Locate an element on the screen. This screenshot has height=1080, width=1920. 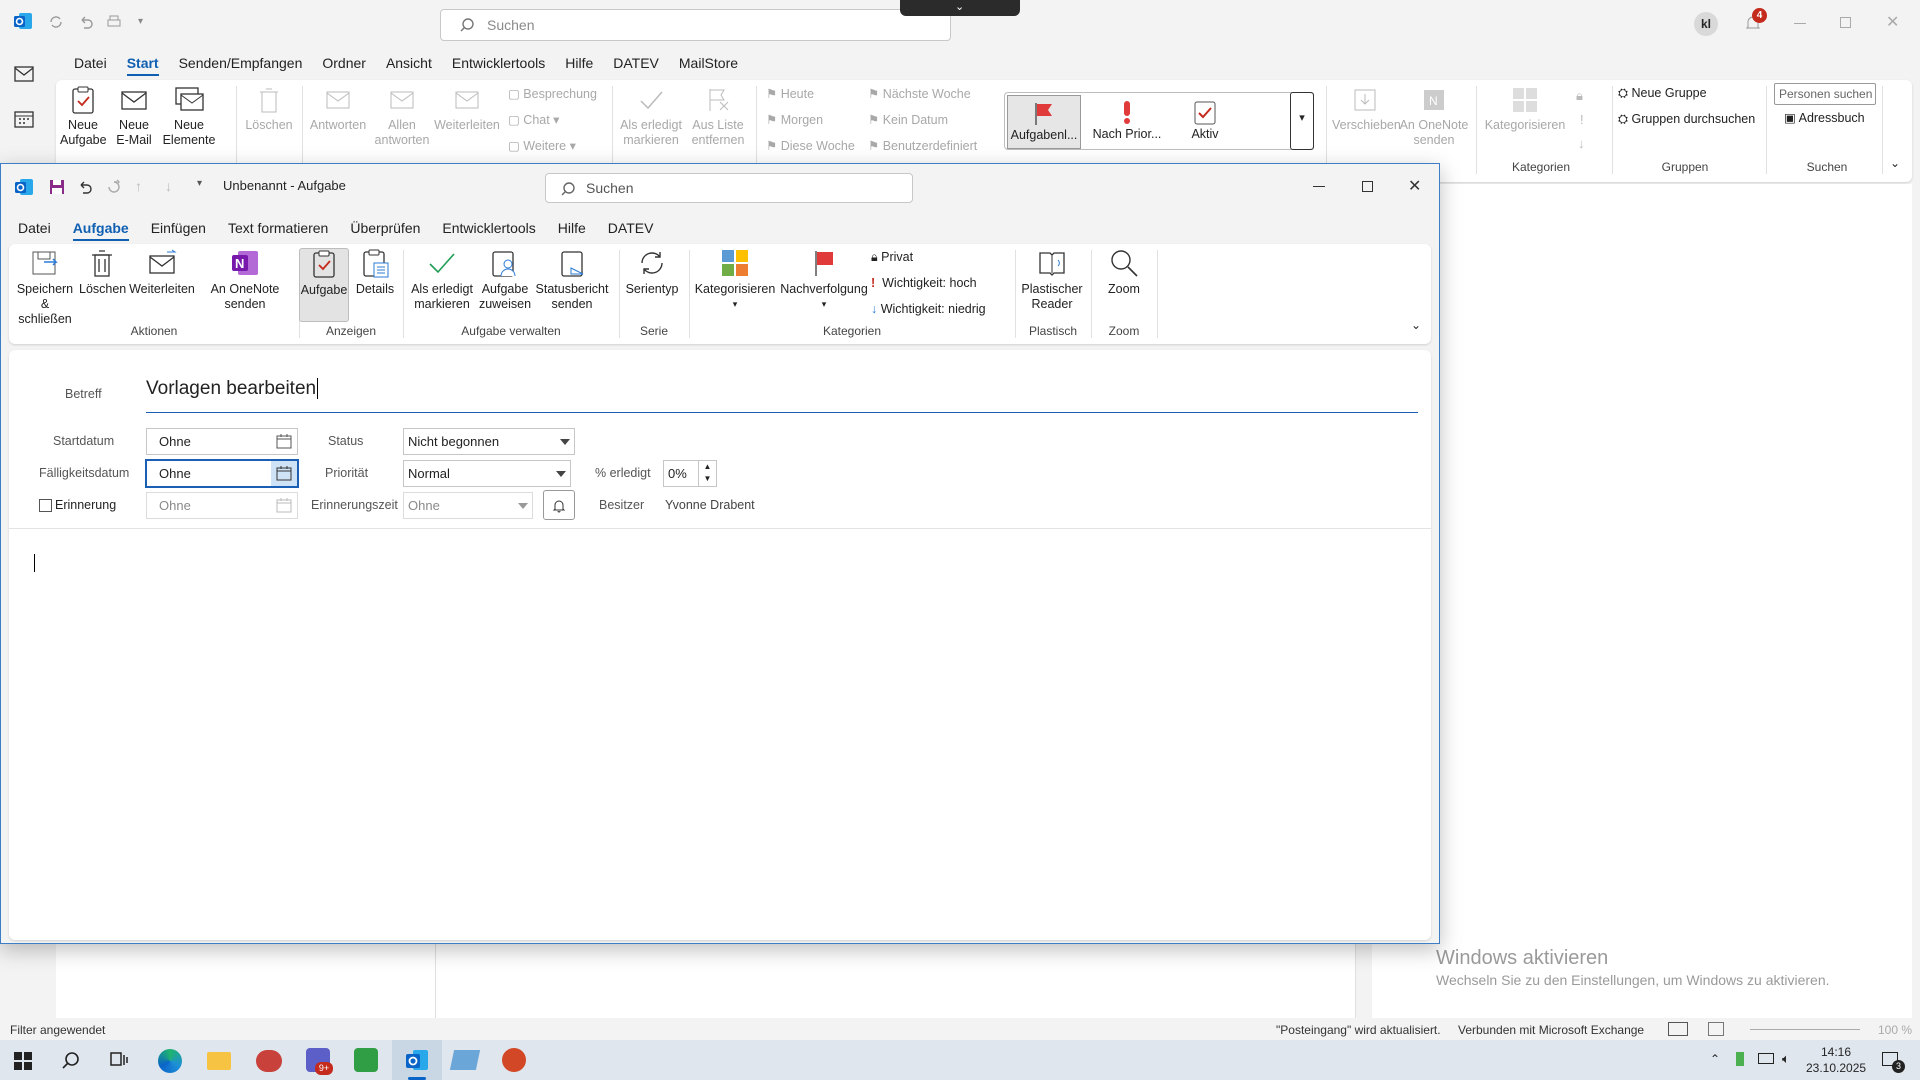
windows-start-icon is located at coordinates (23, 1061).